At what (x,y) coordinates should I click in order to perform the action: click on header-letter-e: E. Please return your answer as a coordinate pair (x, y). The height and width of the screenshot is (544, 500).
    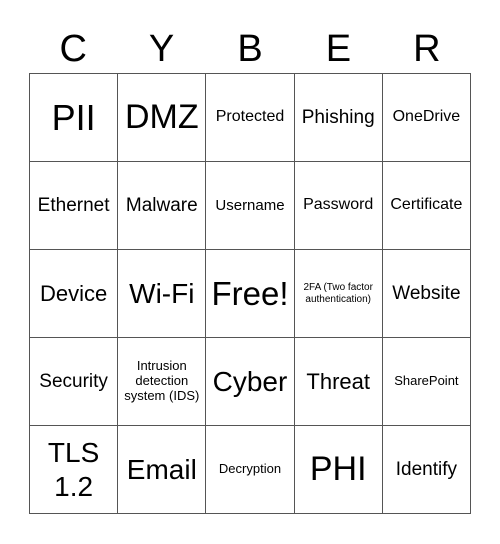
    Looking at the image, I should click on (338, 49).